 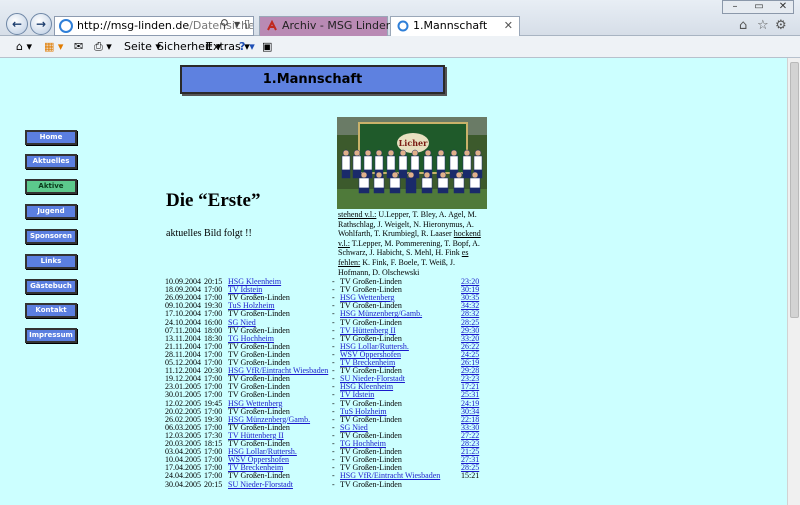 What do you see at coordinates (371, 484) in the screenshot?
I see `fixture-away: TV Großen-Linden` at bounding box center [371, 484].